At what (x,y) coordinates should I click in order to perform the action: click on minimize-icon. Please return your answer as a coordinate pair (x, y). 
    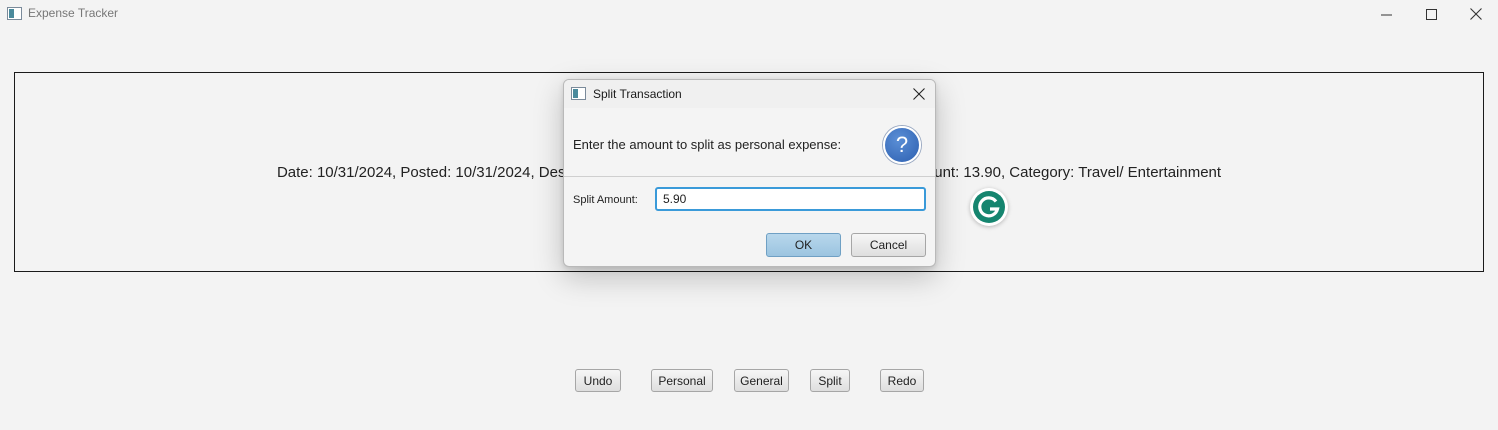
    Looking at the image, I should click on (1386, 14).